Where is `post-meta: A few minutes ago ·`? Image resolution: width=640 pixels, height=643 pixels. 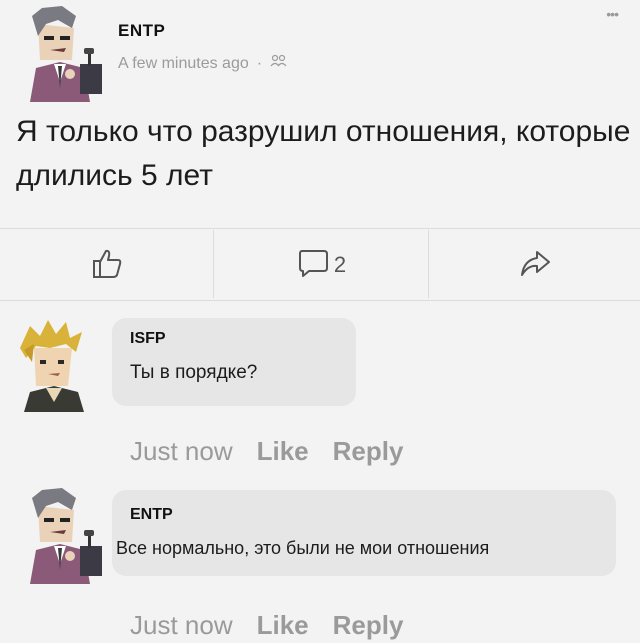
post-meta: A few minutes ago · is located at coordinates (203, 63).